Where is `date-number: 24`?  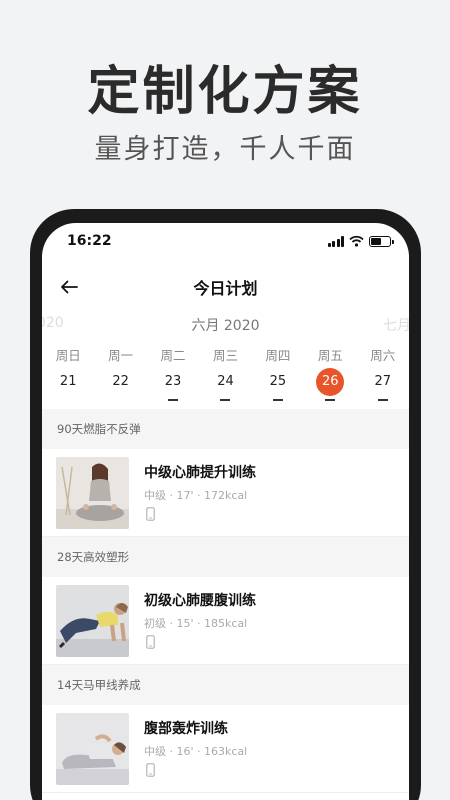
date-number: 24 is located at coordinates (225, 381).